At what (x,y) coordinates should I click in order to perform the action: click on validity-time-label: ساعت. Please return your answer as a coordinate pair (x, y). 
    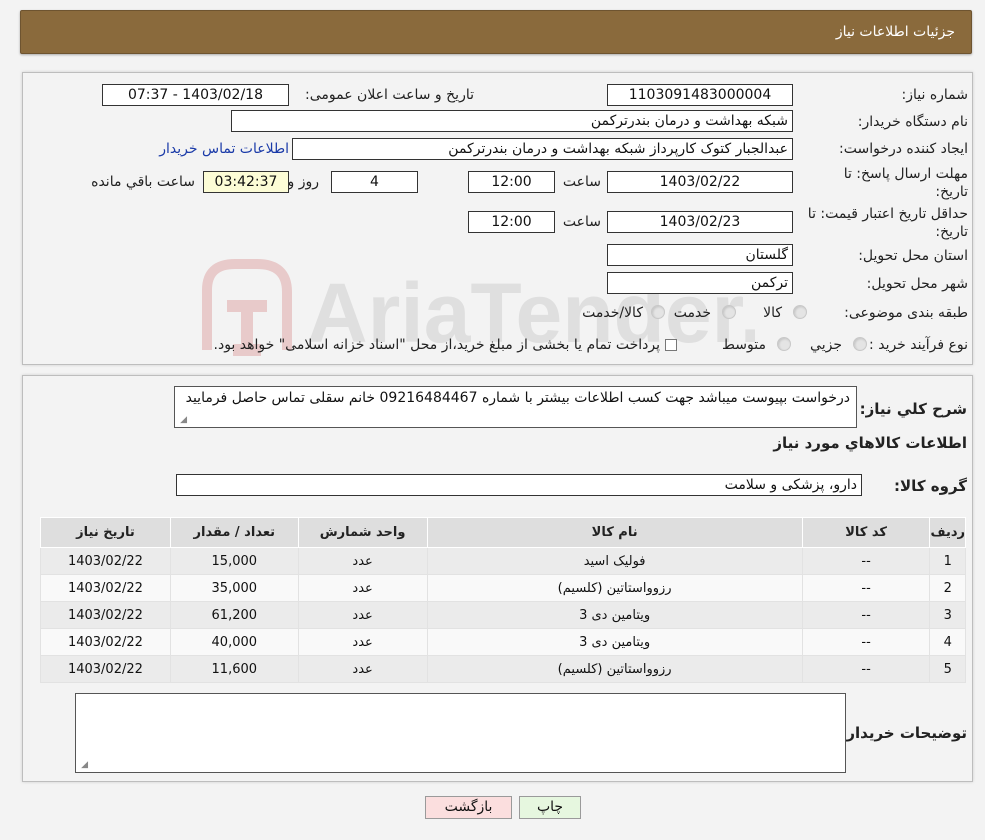
    Looking at the image, I should click on (581, 222).